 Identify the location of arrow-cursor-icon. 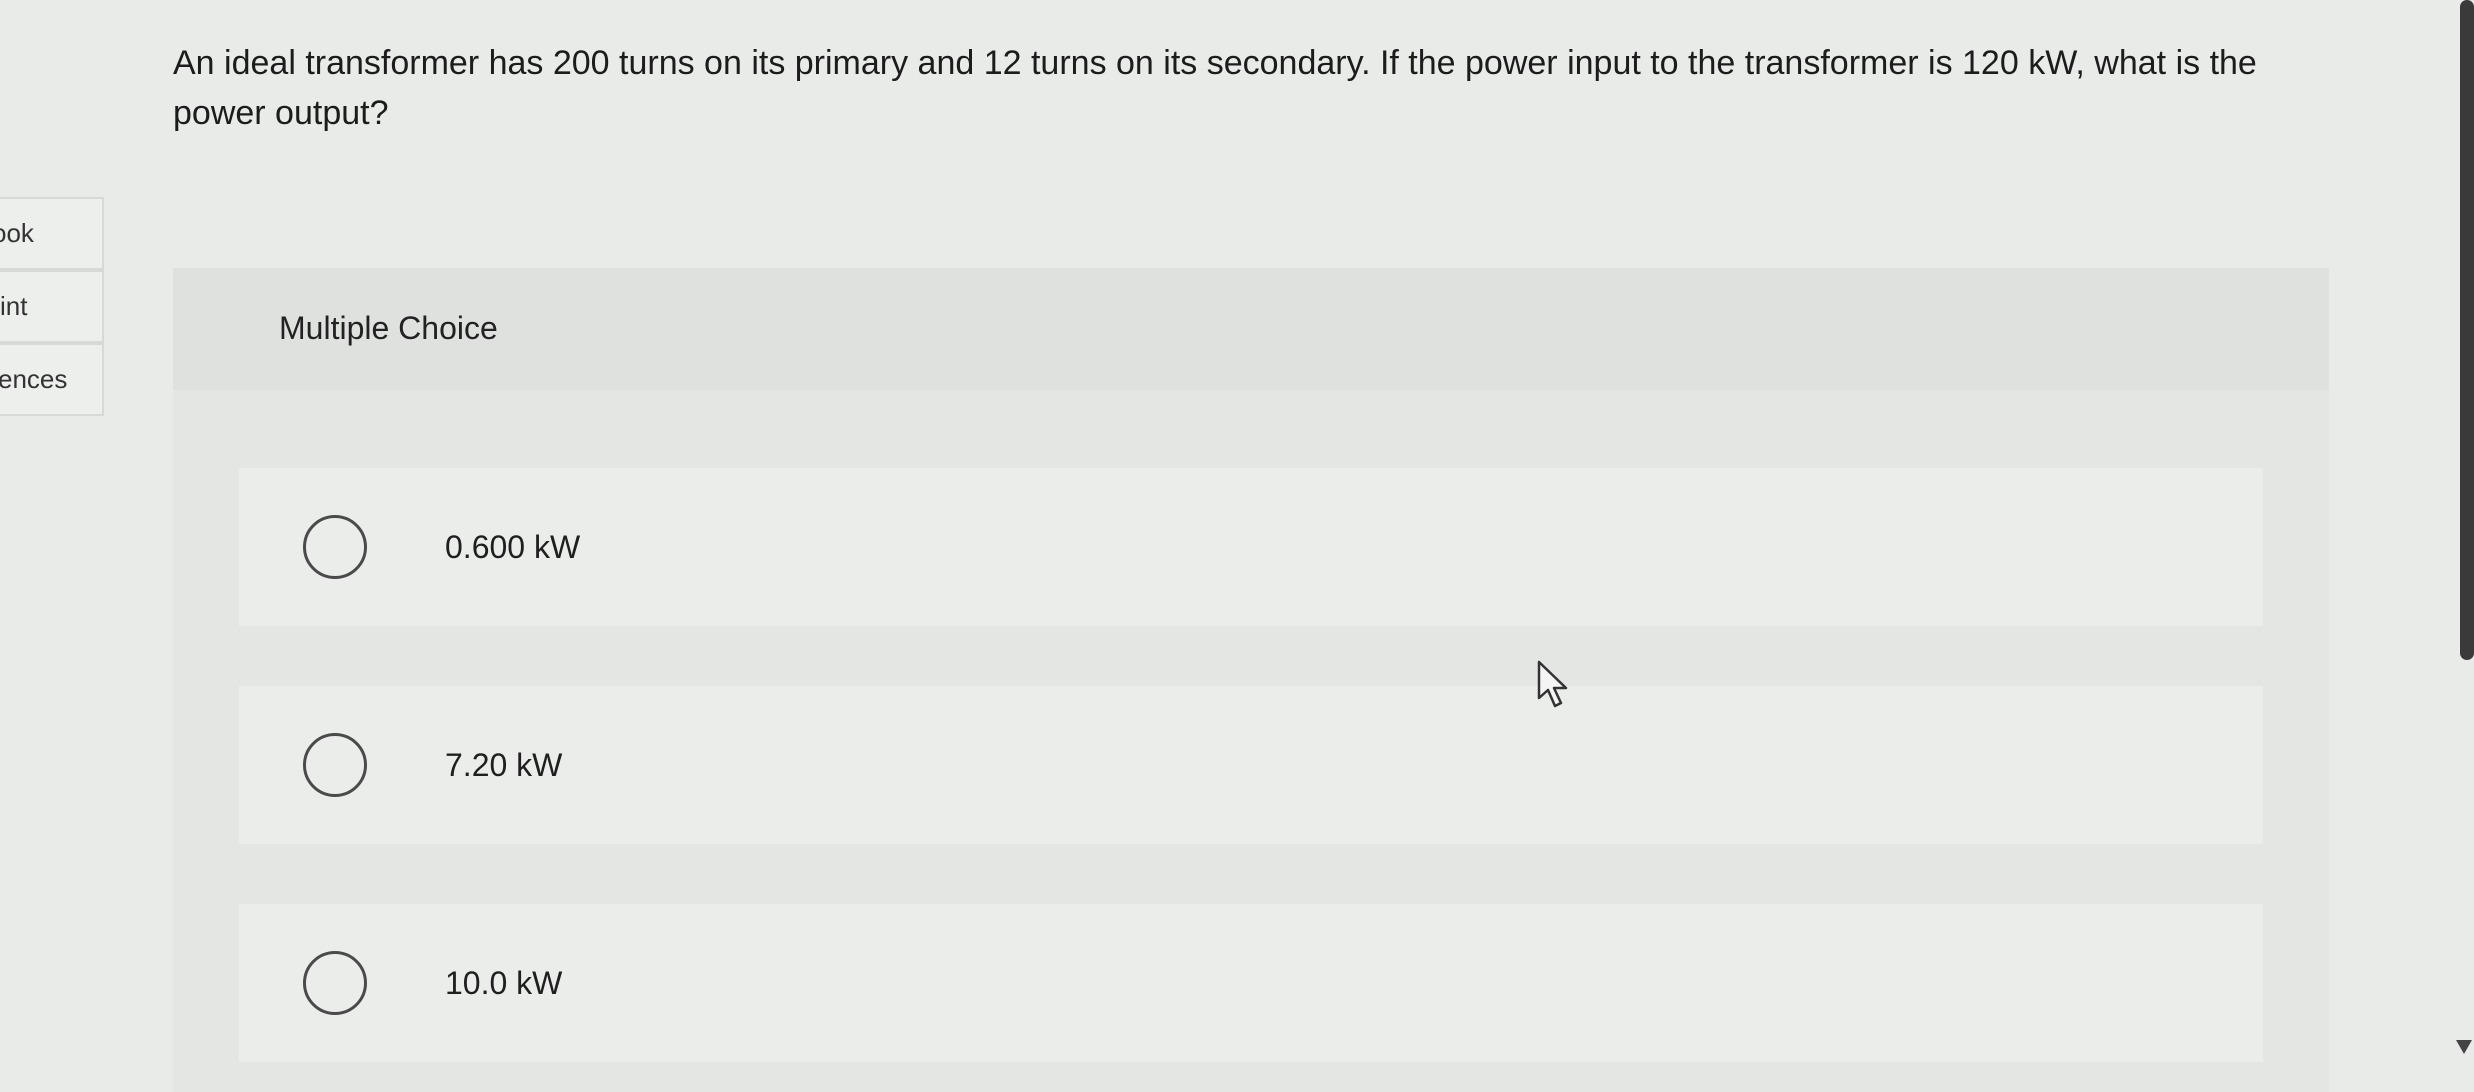
(1552, 684).